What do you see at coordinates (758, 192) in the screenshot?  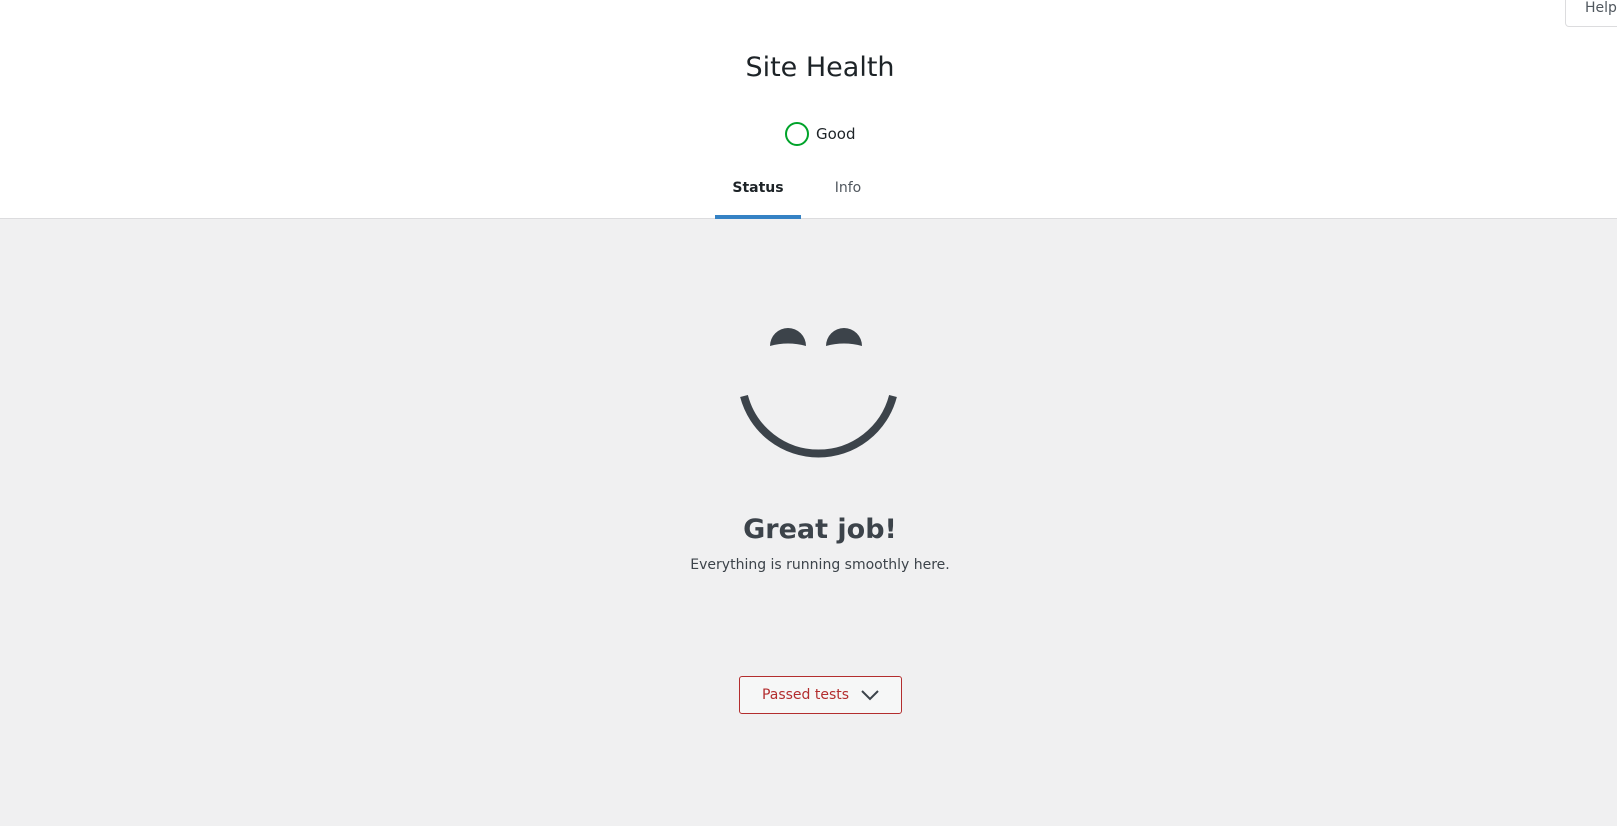 I see `tab-status: Status` at bounding box center [758, 192].